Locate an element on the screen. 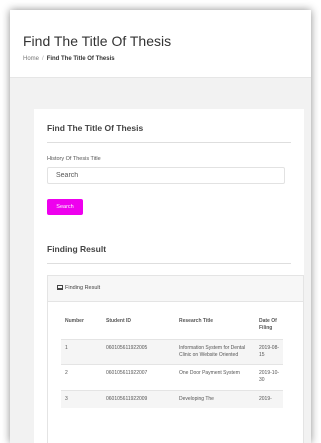 This screenshot has width=321, height=443. search-button: Search is located at coordinates (65, 207).